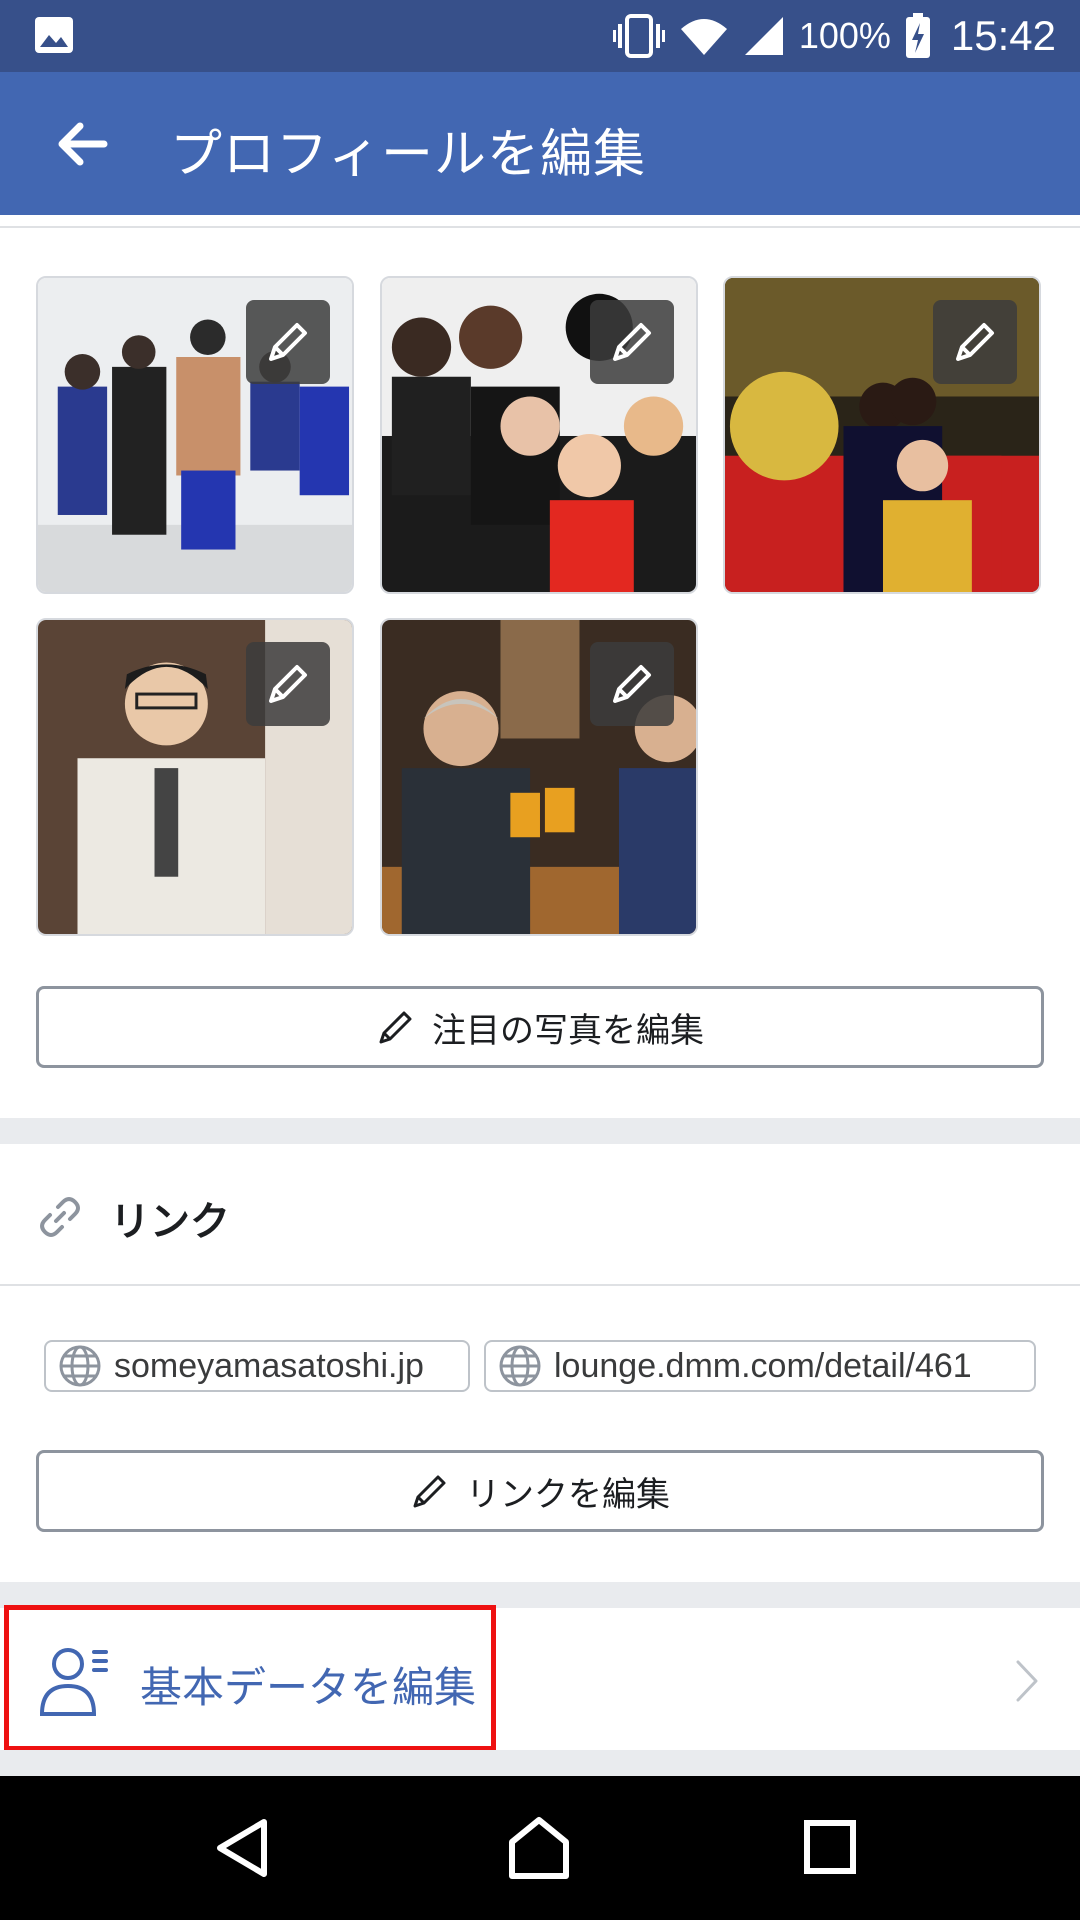 This screenshot has width=1080, height=1920. What do you see at coordinates (763, 1365) in the screenshot?
I see `link-text: lounge.dmm.com/detail/461` at bounding box center [763, 1365].